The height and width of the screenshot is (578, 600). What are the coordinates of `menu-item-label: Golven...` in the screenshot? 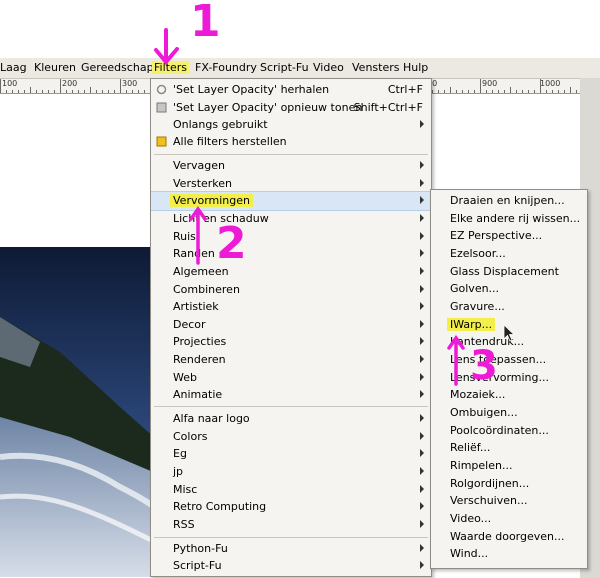 It's located at (475, 288).